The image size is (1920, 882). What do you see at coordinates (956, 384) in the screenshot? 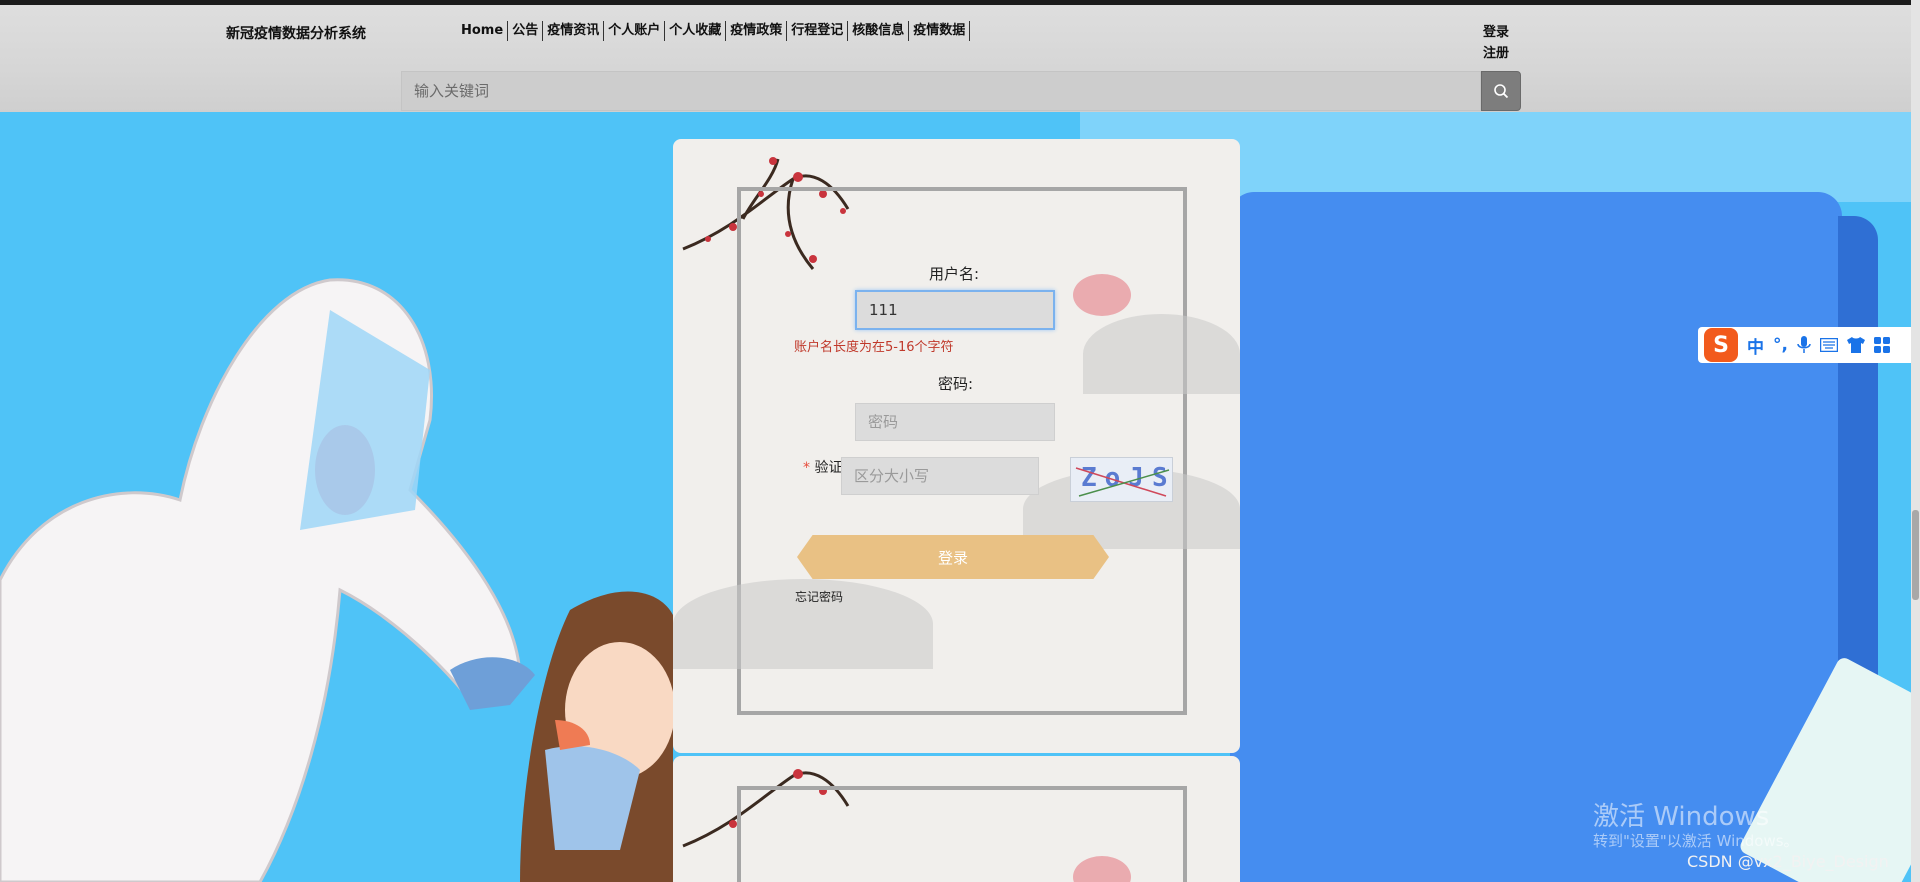
I see `password-label: 密码:` at bounding box center [956, 384].